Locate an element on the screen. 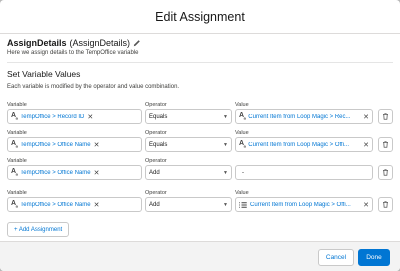 Image resolution: width=400 pixels, height=271 pixels. divider is located at coordinates (200, 62).